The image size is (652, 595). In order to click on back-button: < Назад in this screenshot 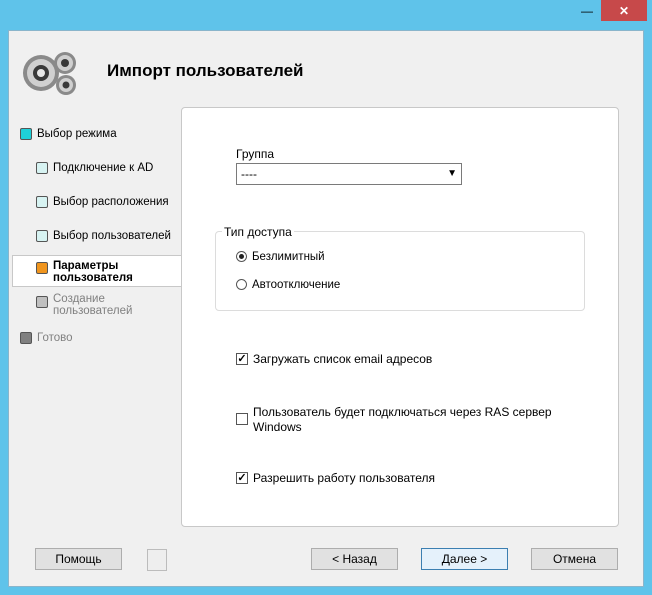, I will do `click(354, 559)`.